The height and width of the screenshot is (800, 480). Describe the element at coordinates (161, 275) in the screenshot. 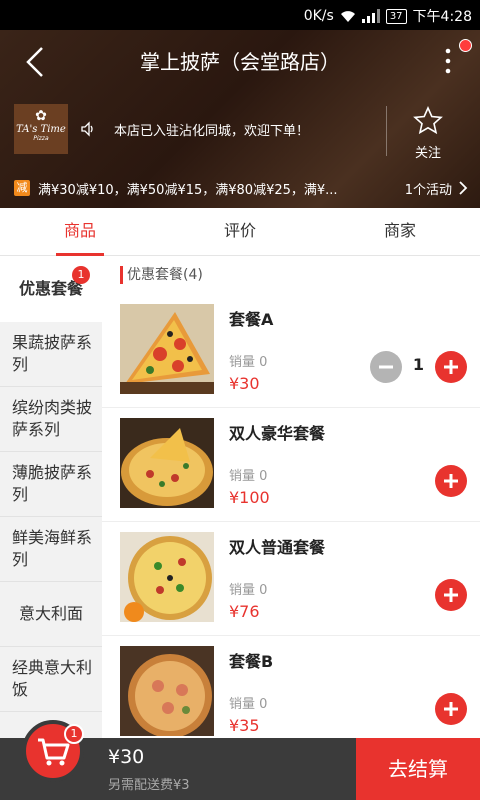

I see `section-title: 优惠套餐(4)` at that location.